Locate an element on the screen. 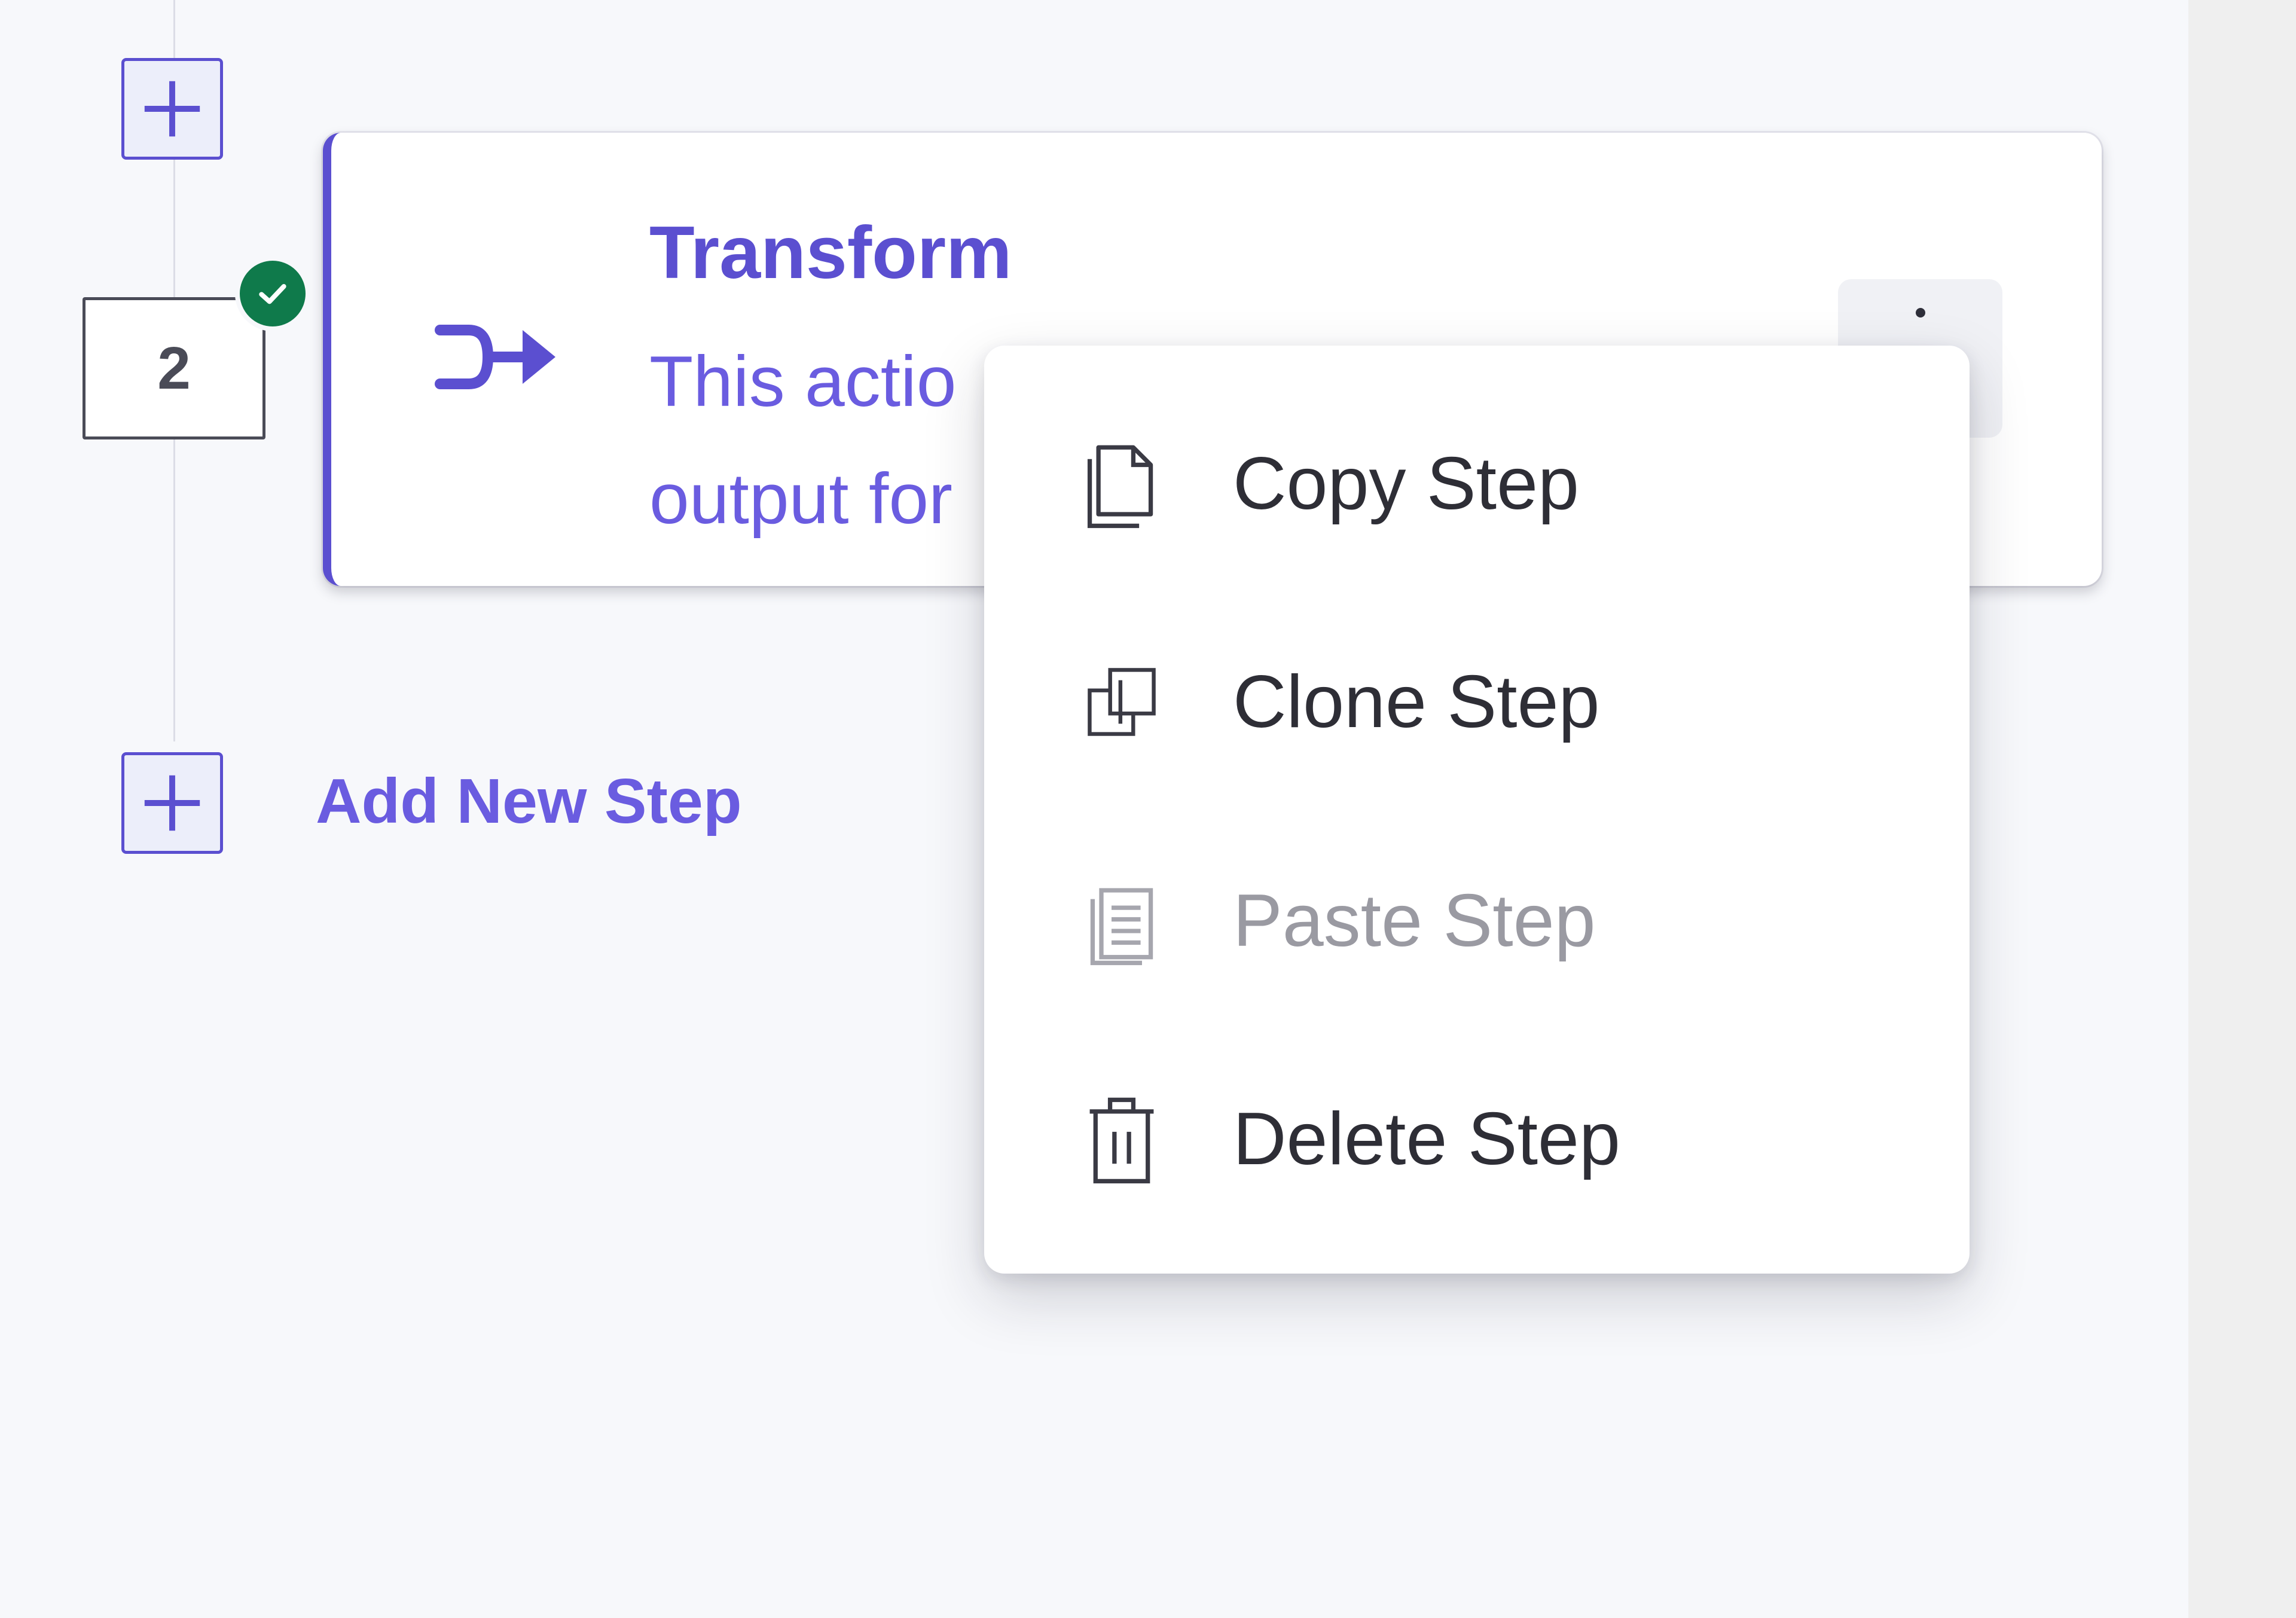 This screenshot has height=1618, width=2296. delete-step-label: Delete Step is located at coordinates (1426, 1139).